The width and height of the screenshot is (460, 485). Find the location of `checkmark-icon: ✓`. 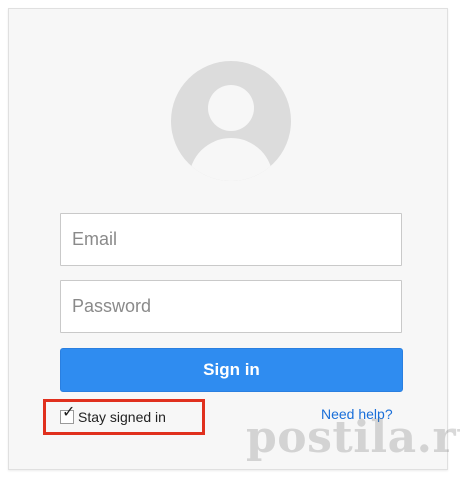

checkmark-icon: ✓ is located at coordinates (69, 412).